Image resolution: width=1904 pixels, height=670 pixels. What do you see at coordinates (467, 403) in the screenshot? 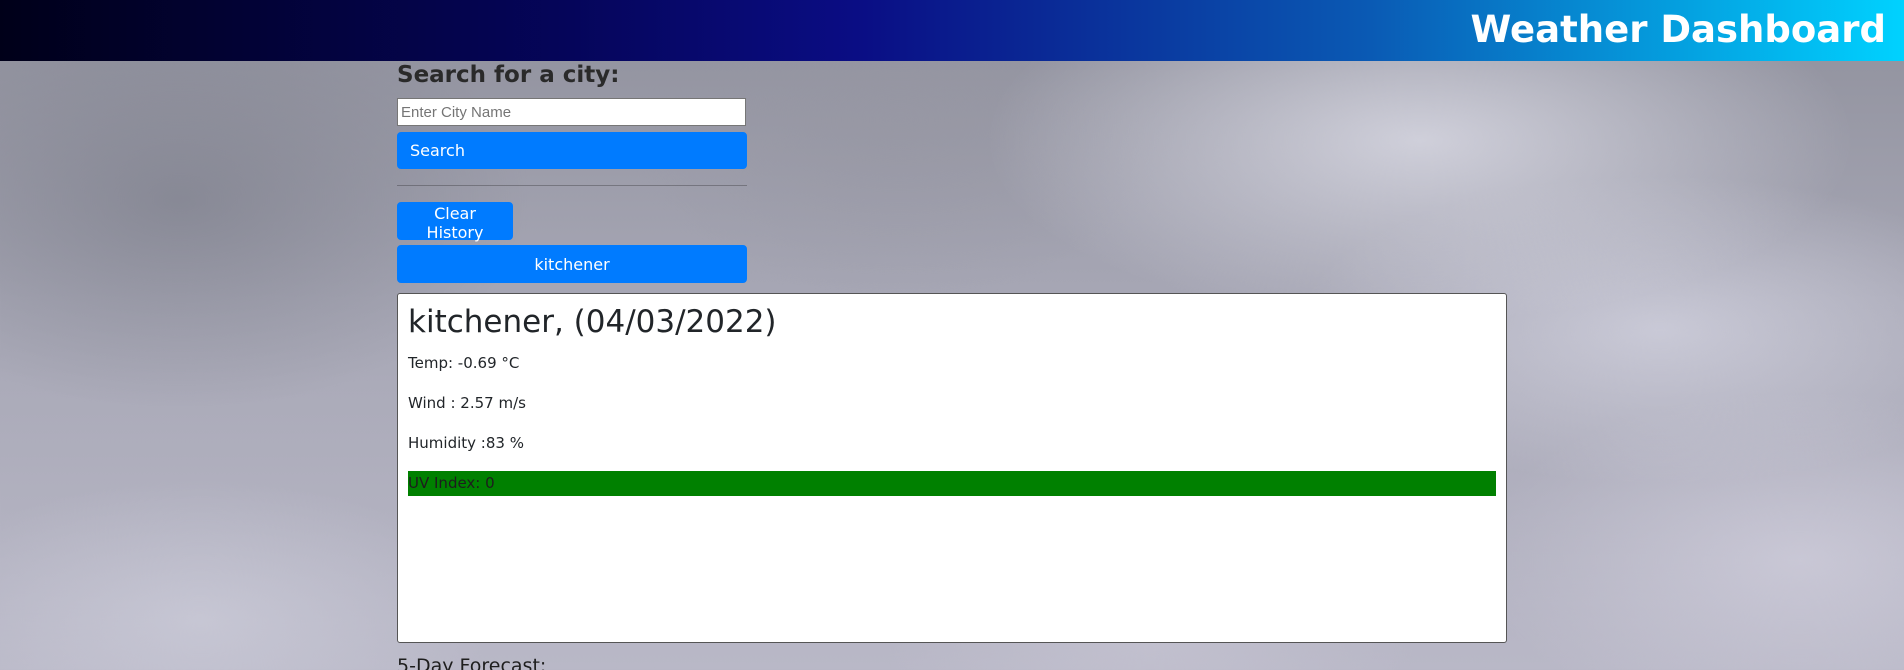
I see `wind-value: Wind : 2.57 m/s` at bounding box center [467, 403].